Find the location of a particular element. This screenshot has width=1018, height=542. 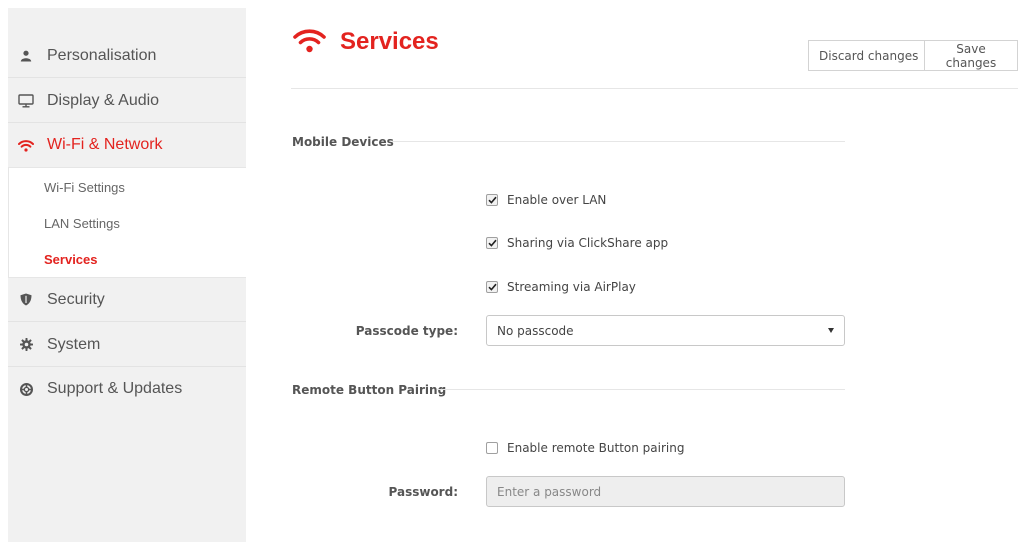

sidebar-item-label: Wi-Fi & Network is located at coordinates (105, 144).